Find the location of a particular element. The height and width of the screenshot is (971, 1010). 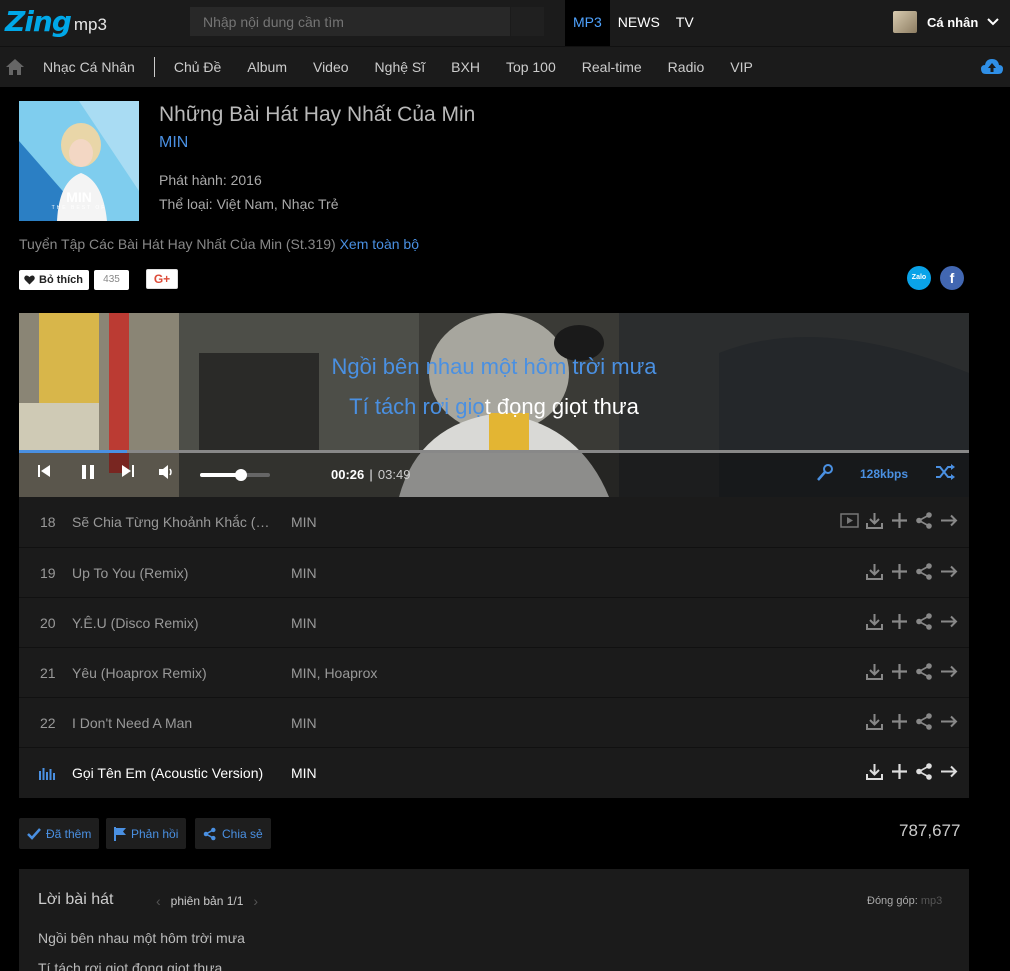

album-cover: MIN THE BEST OF is located at coordinates (79, 161).